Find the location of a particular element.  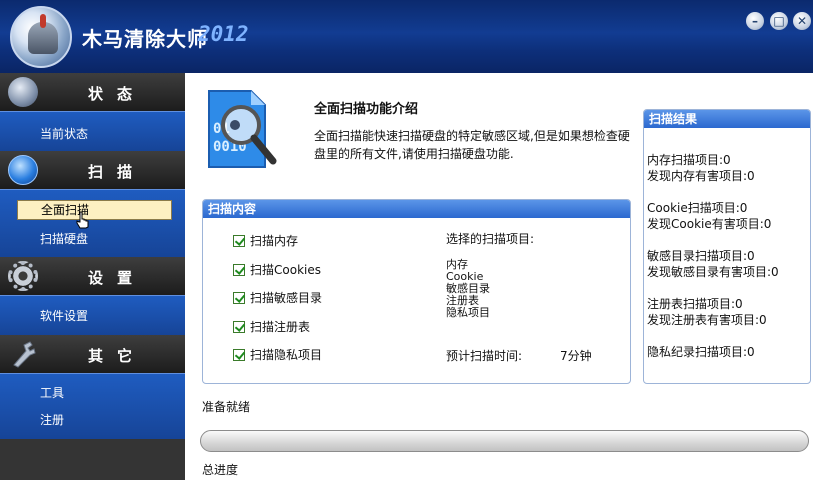

section-settings-label: 设置 is located at coordinates (117, 278).